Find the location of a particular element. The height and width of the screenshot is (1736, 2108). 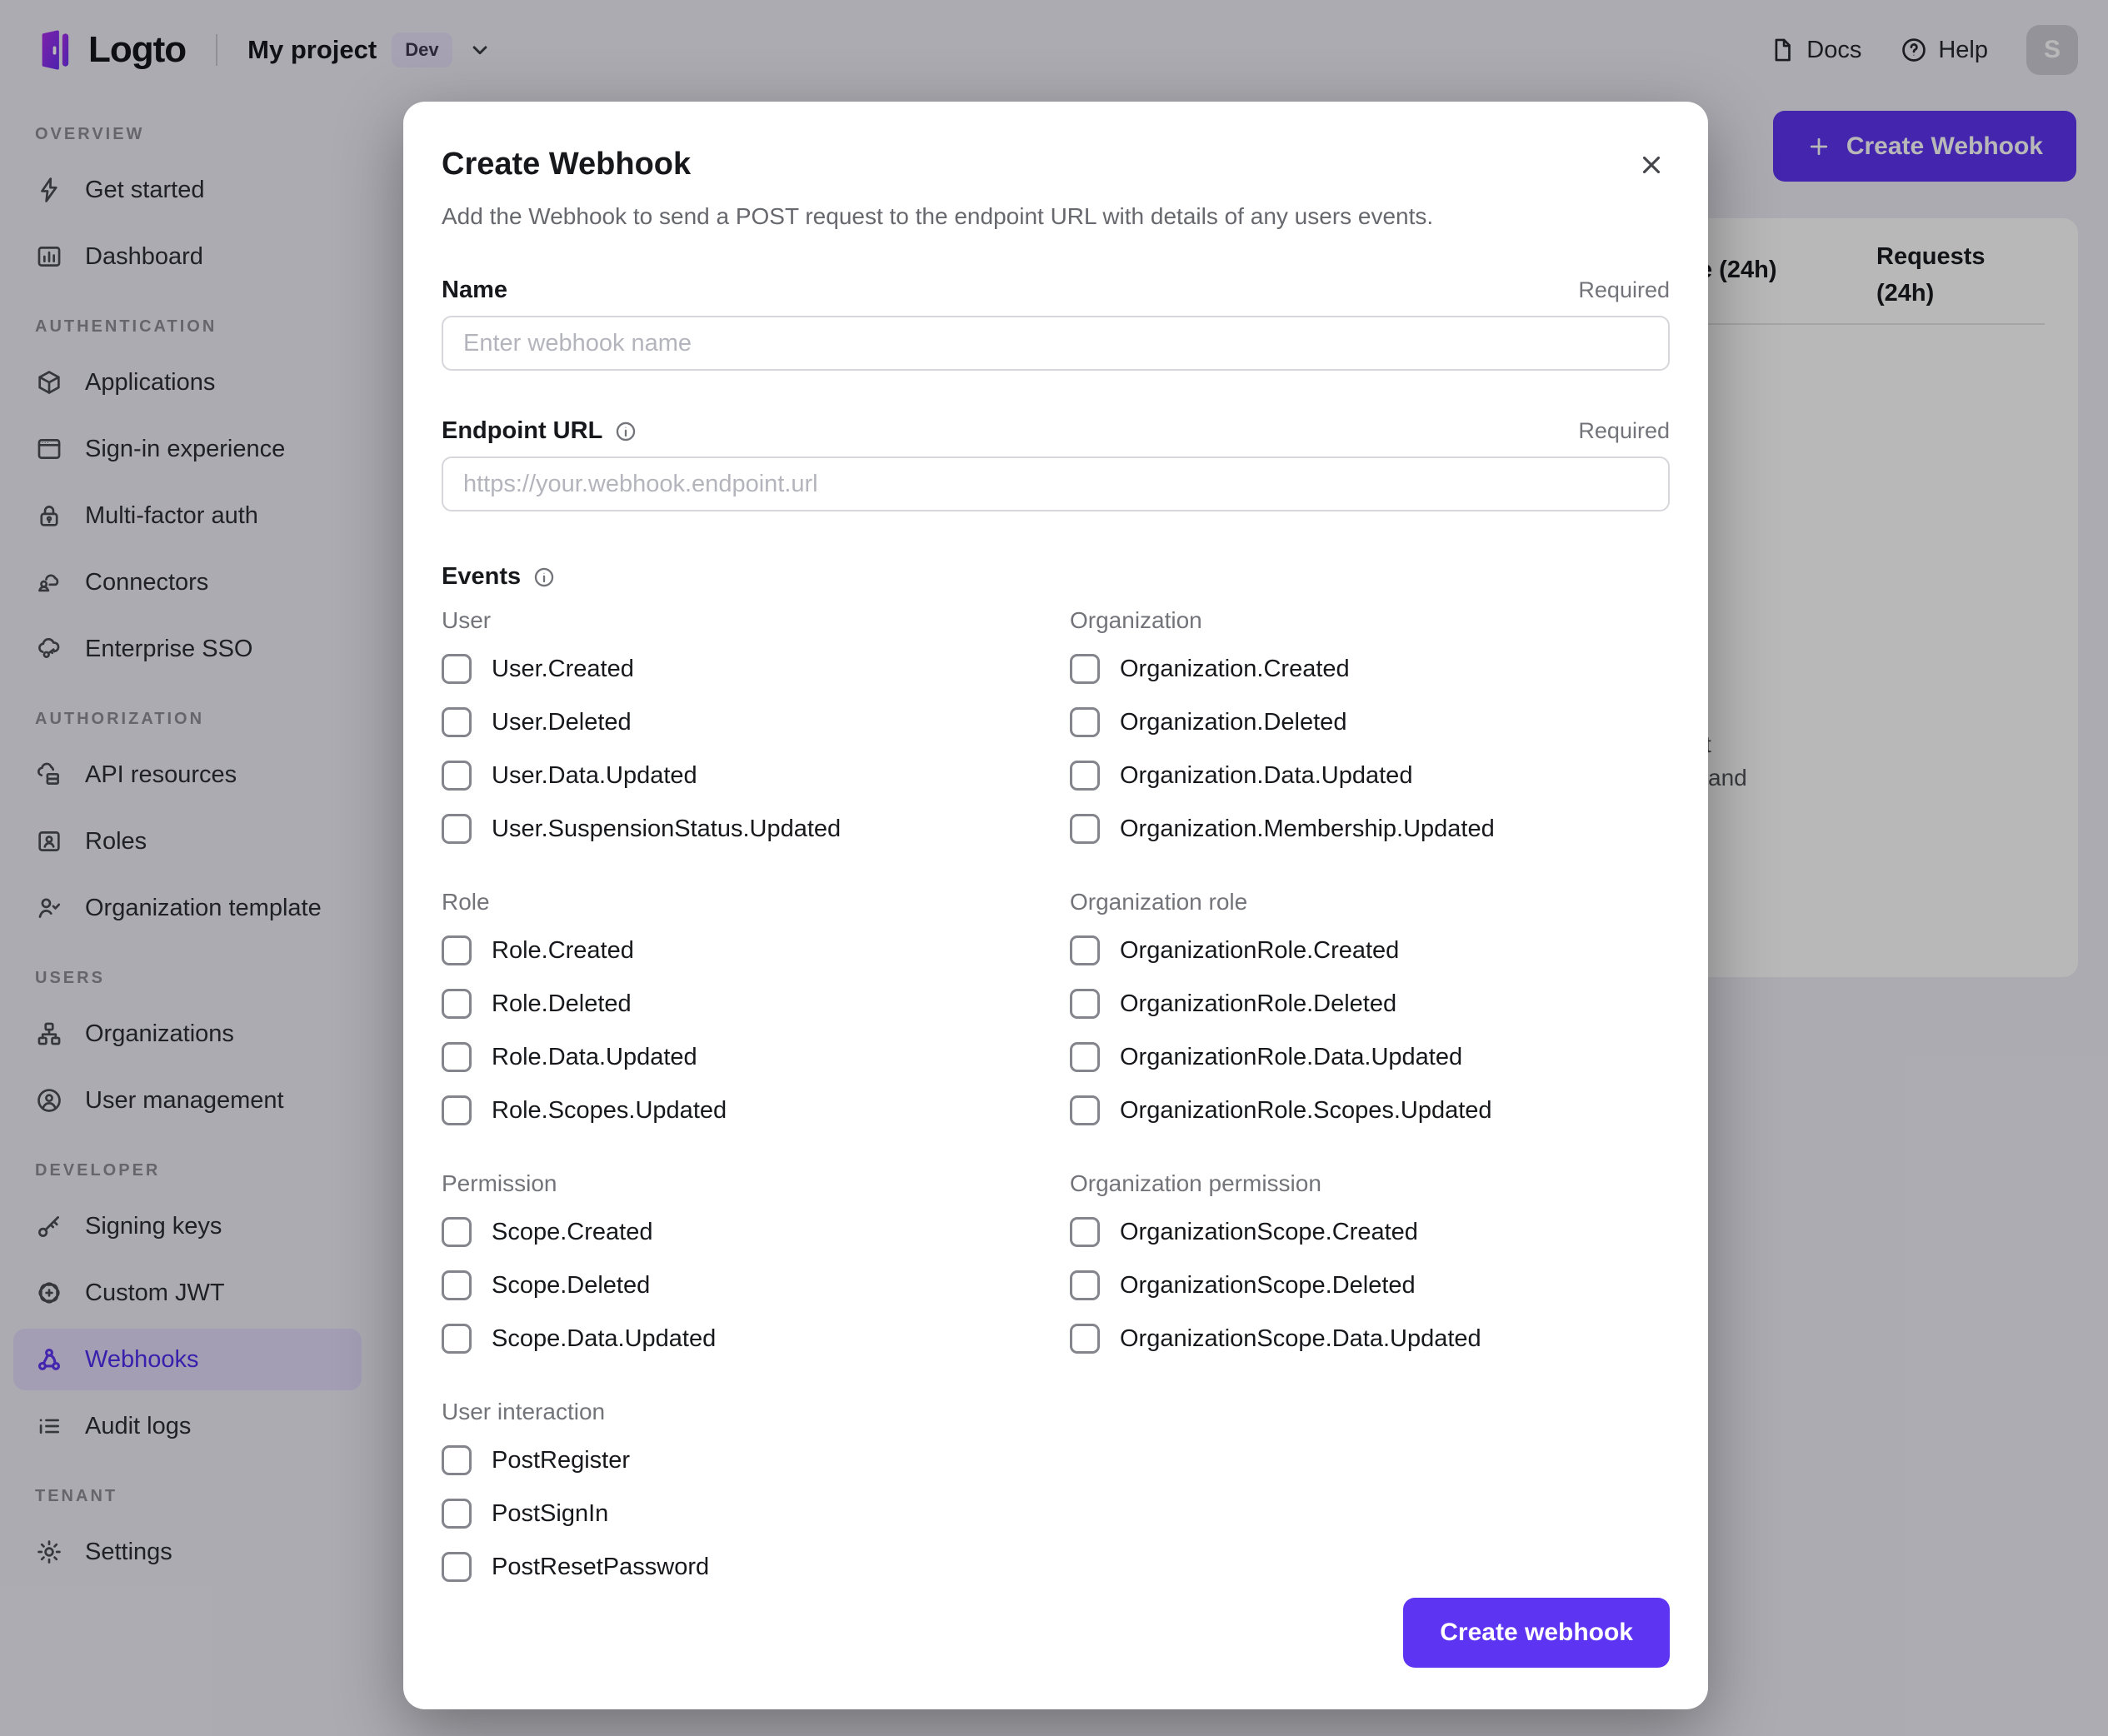

event-label: Organization.Data.Updated is located at coordinates (1266, 775).